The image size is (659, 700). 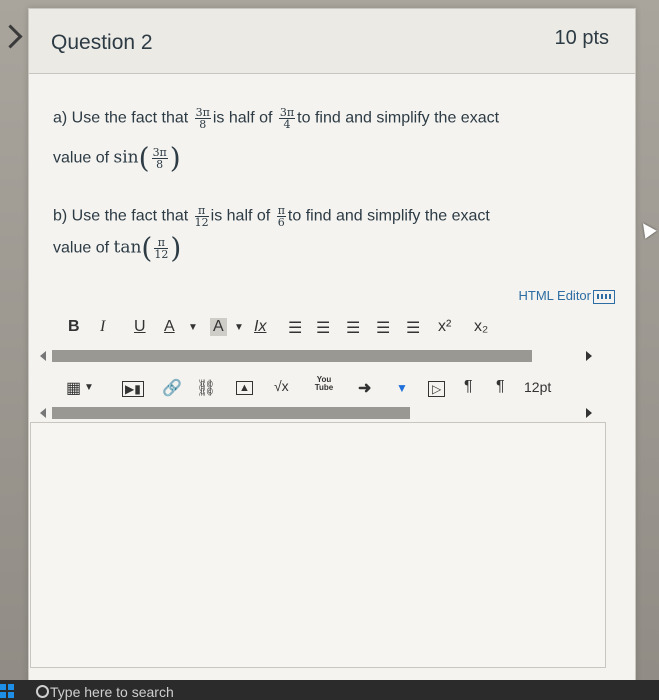 I want to click on part-b-text-mid: is half of, so click(x=240, y=216).